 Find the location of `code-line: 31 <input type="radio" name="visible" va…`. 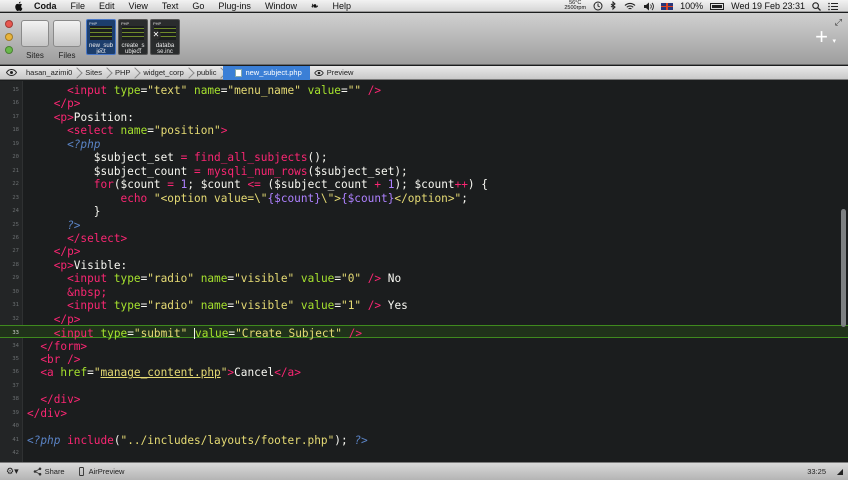

code-line: 31 <input type="radio" name="visible" va… is located at coordinates (424, 305).